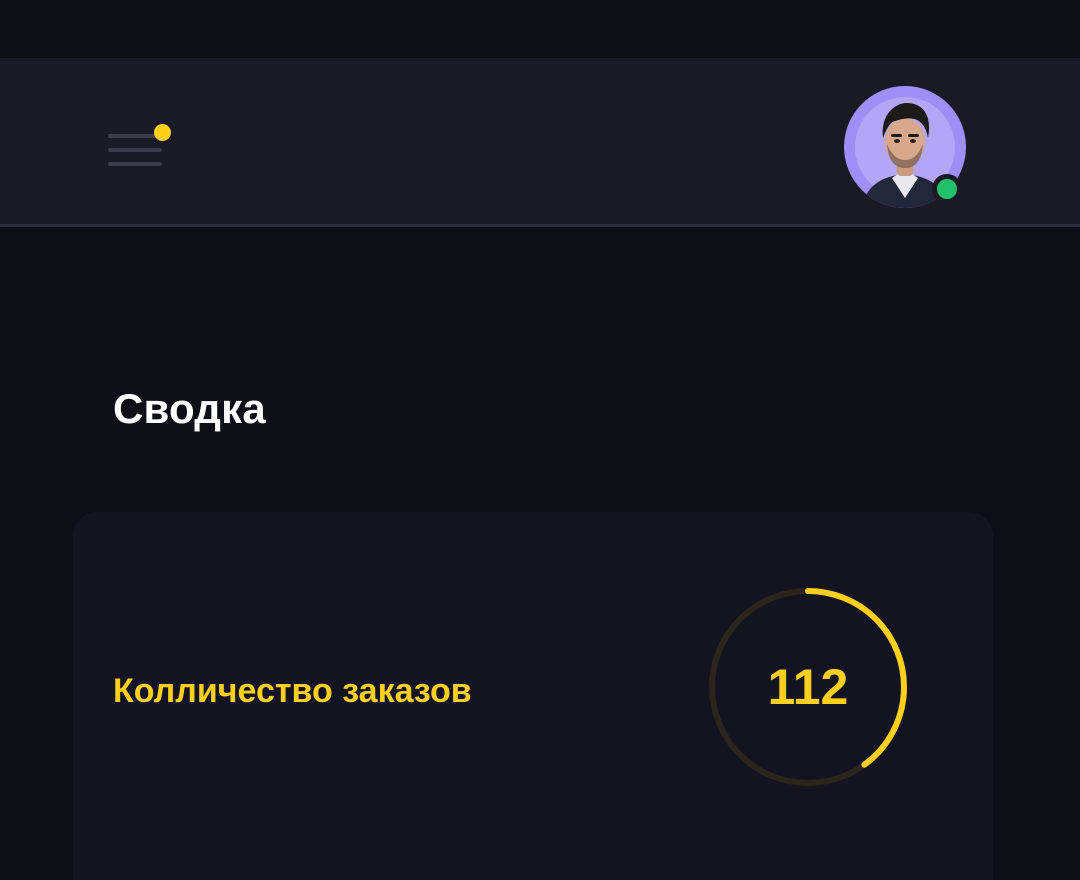 Image resolution: width=1080 pixels, height=880 pixels. Describe the element at coordinates (947, 189) in the screenshot. I see `online-status-icon` at that location.